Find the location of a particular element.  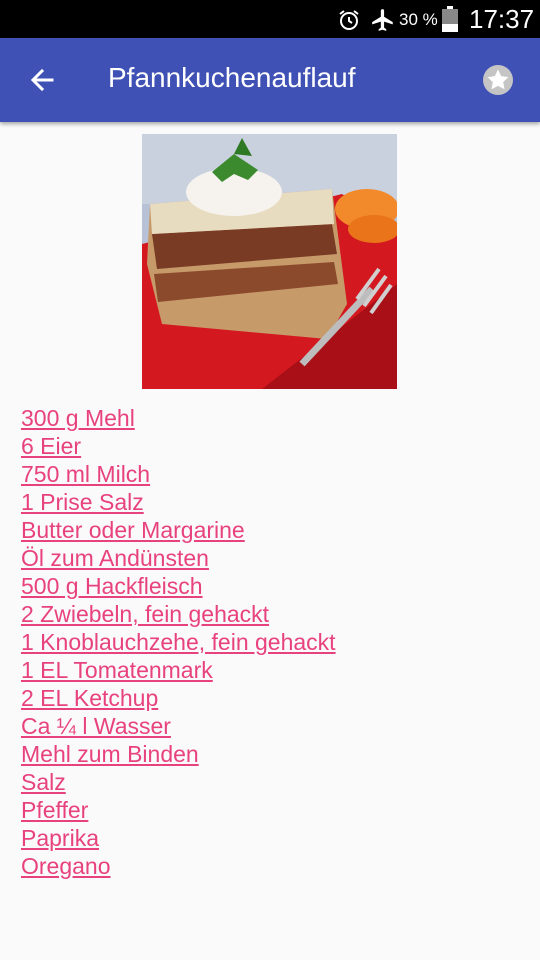

app-bar: Pfannkuchenauflauf is located at coordinates (270, 80).